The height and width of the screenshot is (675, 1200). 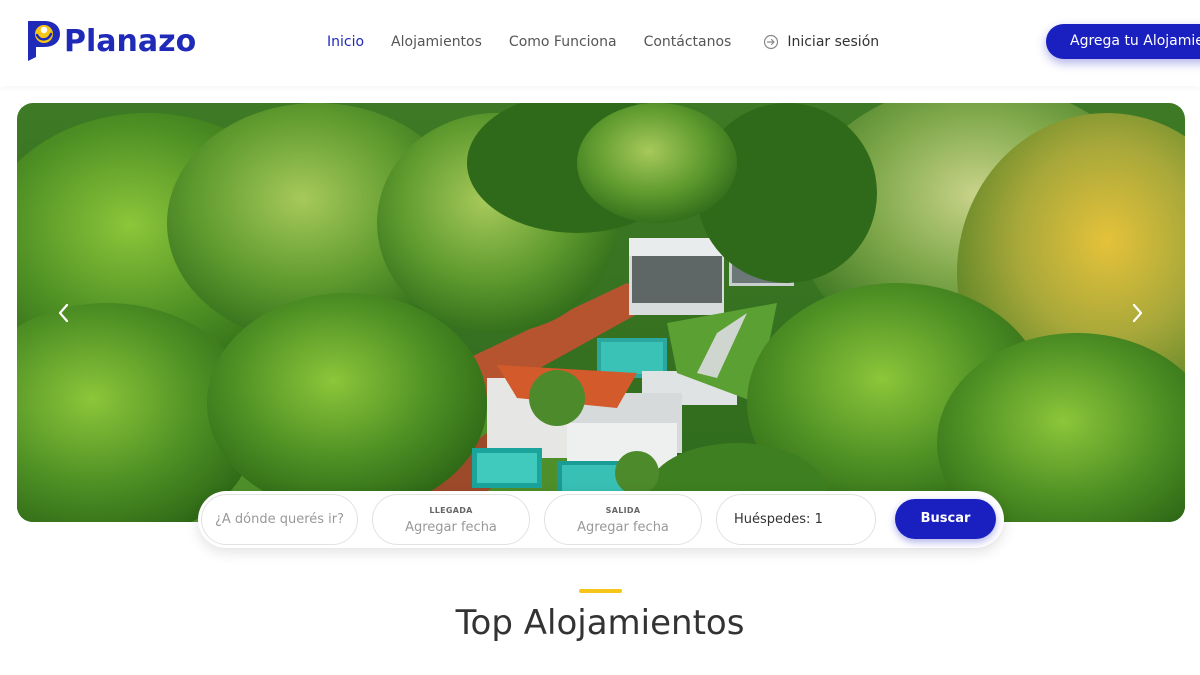 I want to click on arrival-date-field: LLEGADA Agregar fecha, so click(x=451, y=519).